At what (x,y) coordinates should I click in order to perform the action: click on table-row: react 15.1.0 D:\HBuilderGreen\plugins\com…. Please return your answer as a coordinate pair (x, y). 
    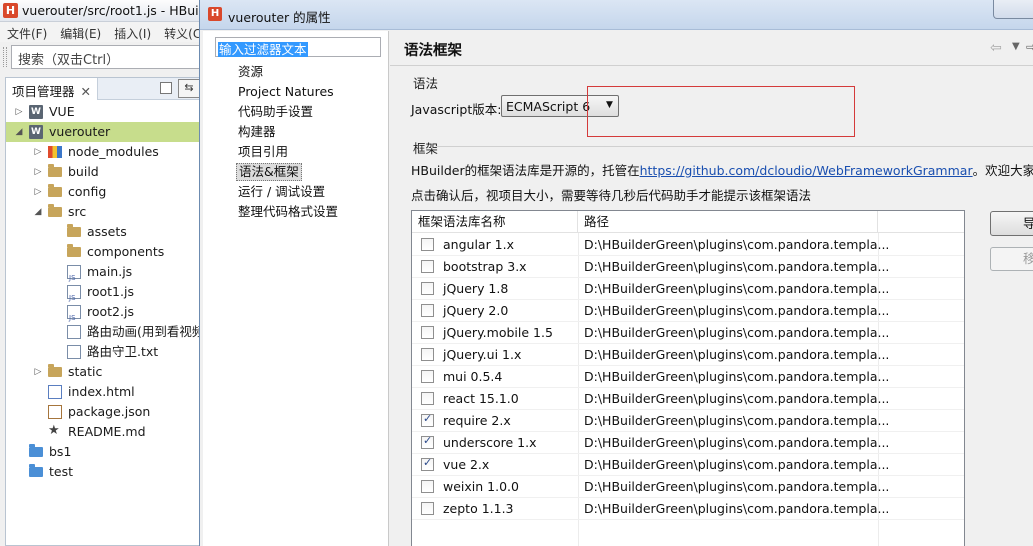
    Looking at the image, I should click on (688, 399).